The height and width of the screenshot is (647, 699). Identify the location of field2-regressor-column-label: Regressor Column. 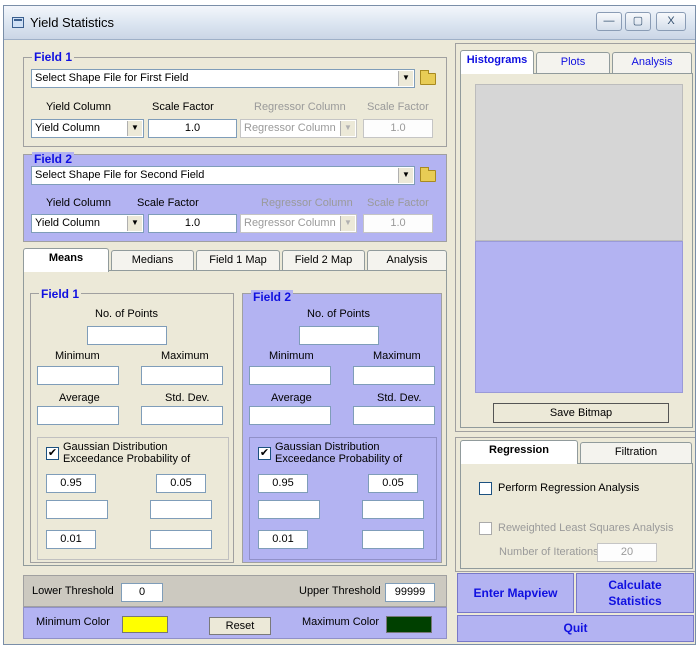
(307, 203).